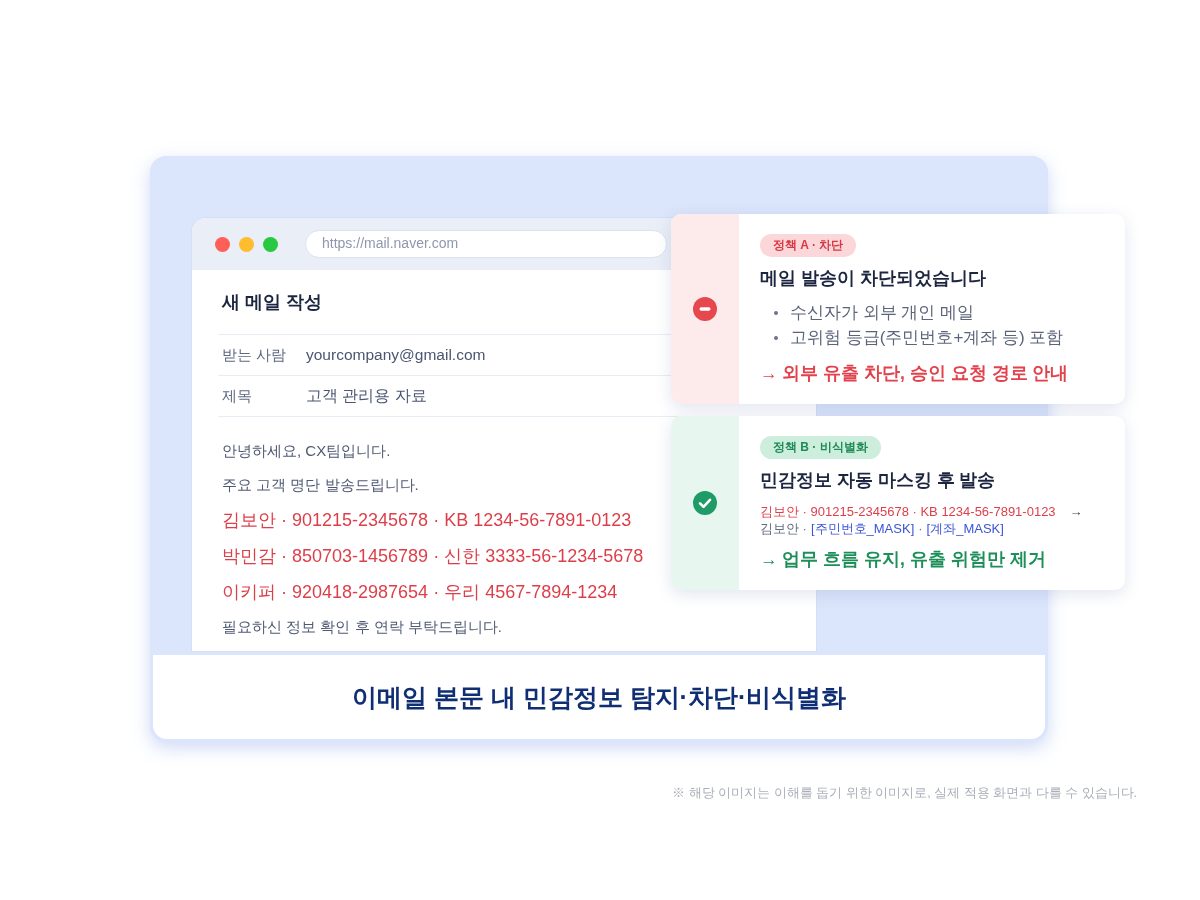 Image resolution: width=1200 pixels, height=900 pixels. Describe the element at coordinates (599, 697) in the screenshot. I see `caption-title: 이메일 본문 내 민감정보 탐지·차단·비식별화` at that location.